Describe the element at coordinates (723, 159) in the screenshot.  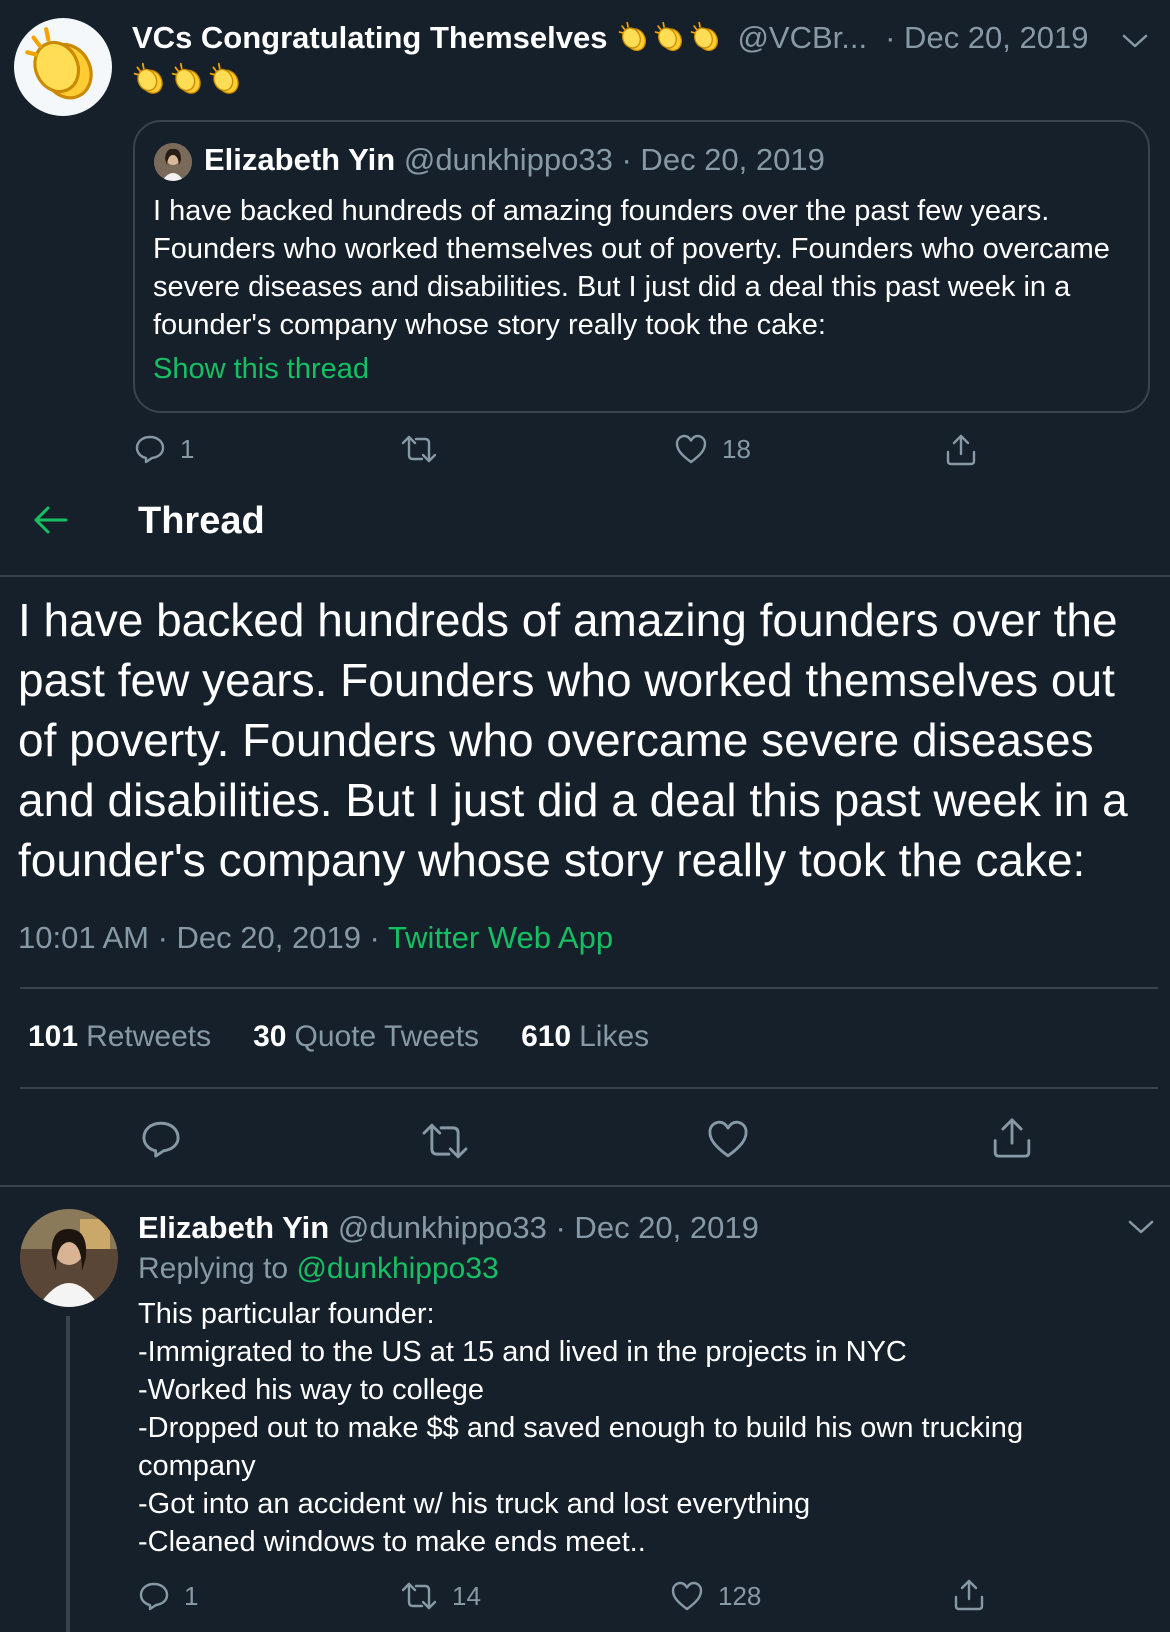
I see `quoted-tweet-date: · Dec 20, 2019` at that location.